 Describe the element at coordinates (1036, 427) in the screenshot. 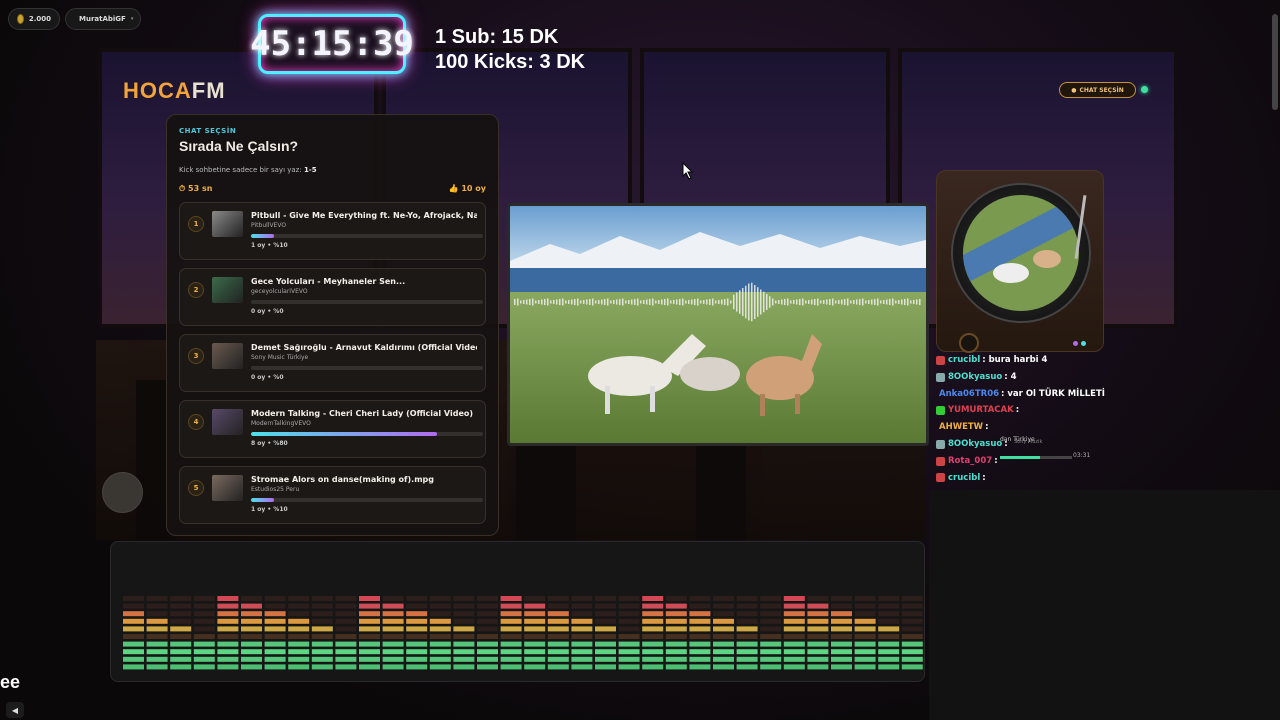

I see `chat-message: AHWETW:` at that location.